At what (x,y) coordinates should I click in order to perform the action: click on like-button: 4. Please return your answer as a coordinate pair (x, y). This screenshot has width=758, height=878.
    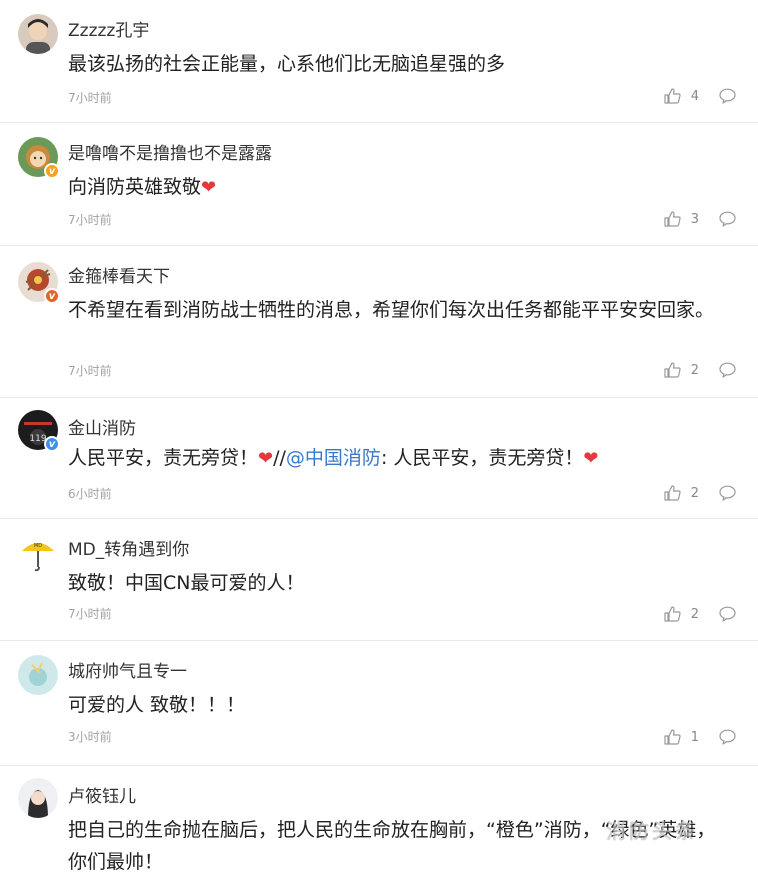
    Looking at the image, I should click on (691, 96).